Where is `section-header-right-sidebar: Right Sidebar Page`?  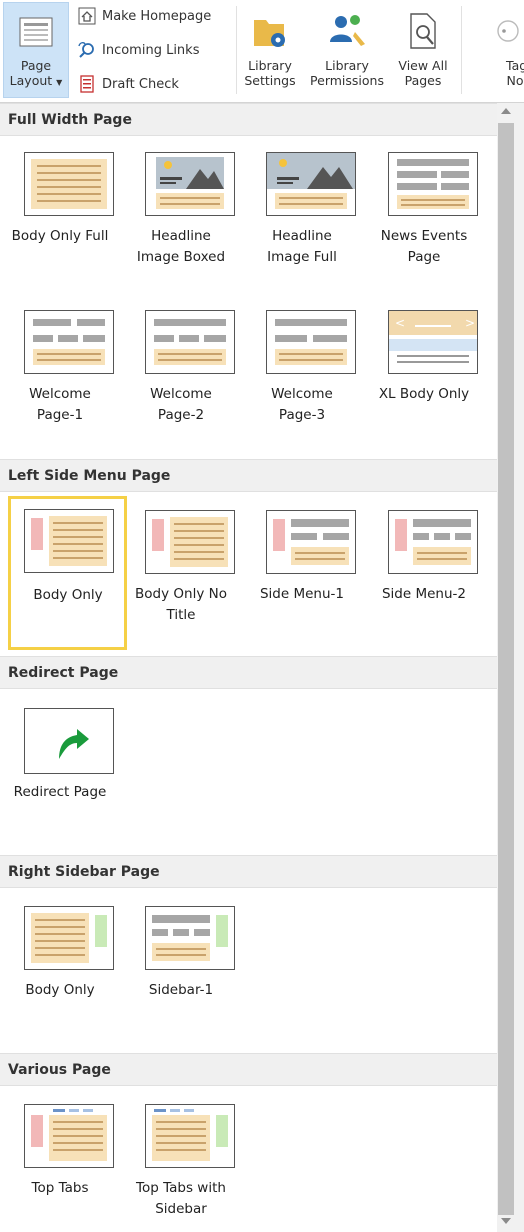 section-header-right-sidebar: Right Sidebar Page is located at coordinates (248, 871).